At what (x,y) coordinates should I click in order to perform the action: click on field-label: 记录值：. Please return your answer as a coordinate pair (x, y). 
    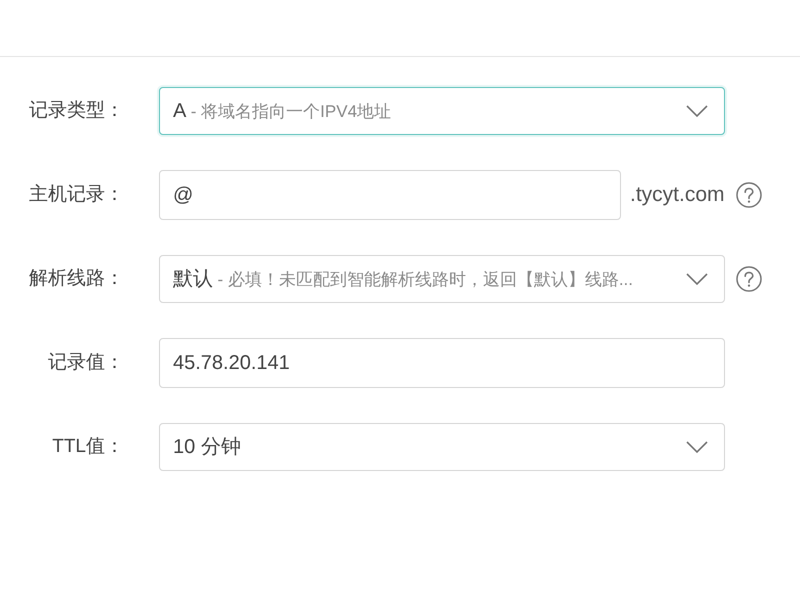
    Looking at the image, I should click on (85, 362).